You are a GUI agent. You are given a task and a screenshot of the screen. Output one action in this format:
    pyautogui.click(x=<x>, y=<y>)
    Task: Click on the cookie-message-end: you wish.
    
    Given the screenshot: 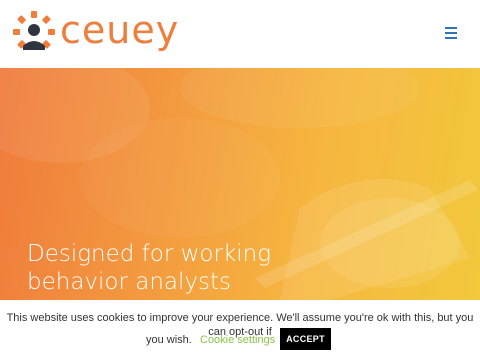 What is the action you would take?
    pyautogui.click(x=169, y=340)
    